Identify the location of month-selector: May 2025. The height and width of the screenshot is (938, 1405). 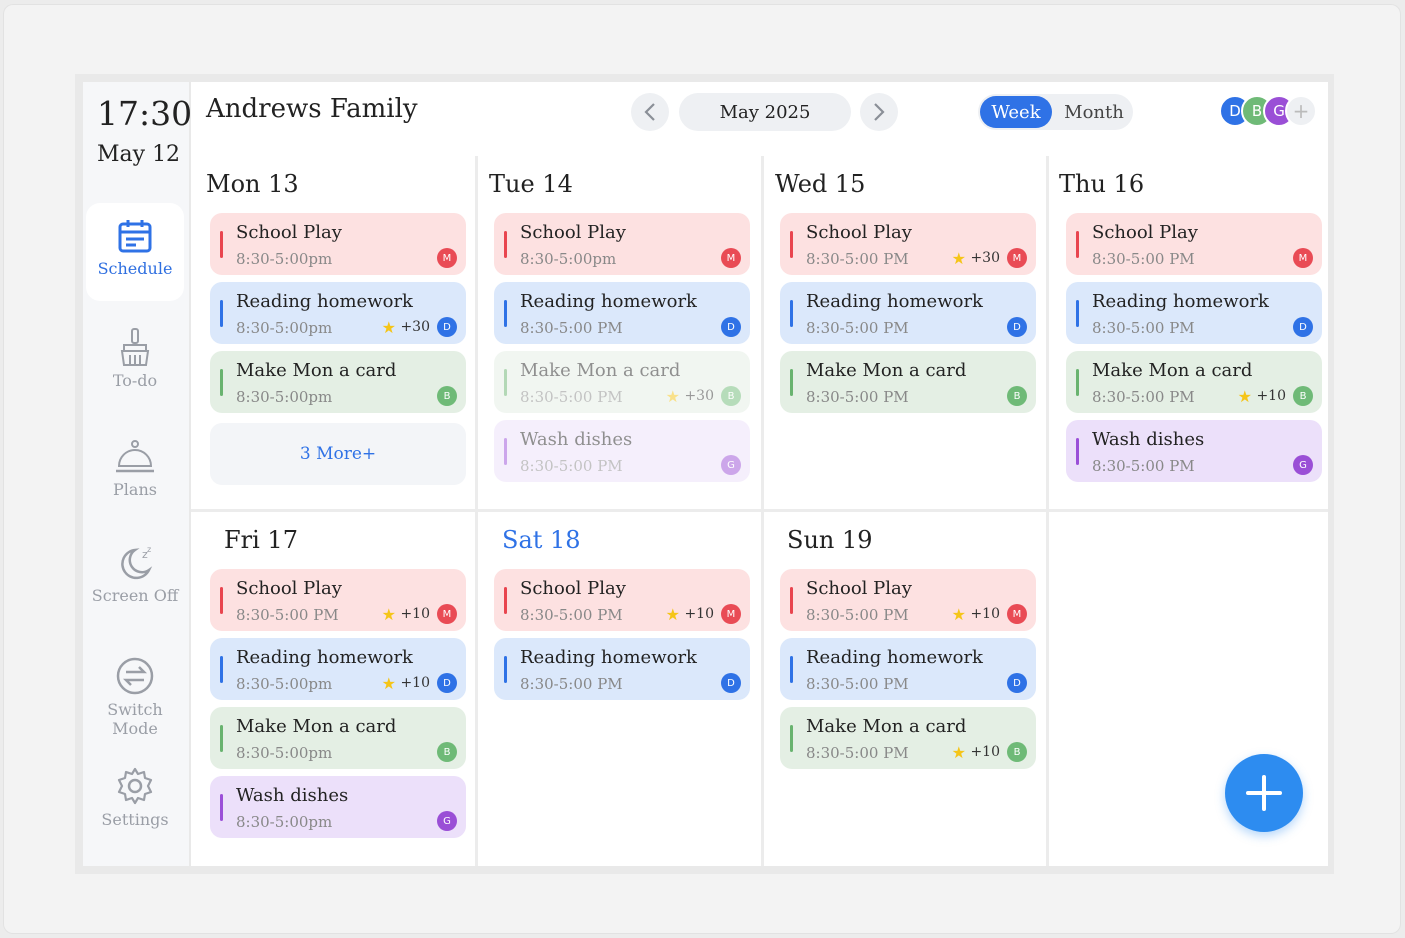
(765, 112).